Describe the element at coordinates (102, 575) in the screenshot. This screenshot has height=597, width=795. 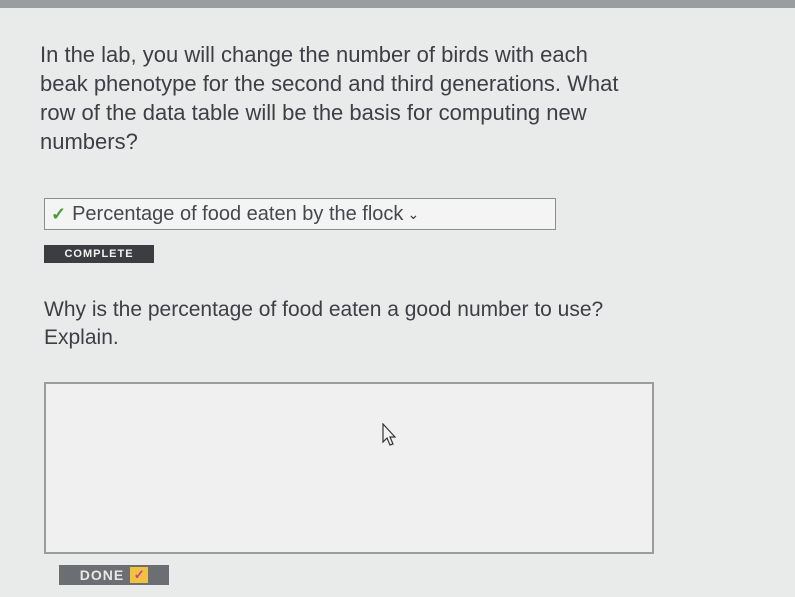
I see `done-button-label: DONE` at that location.